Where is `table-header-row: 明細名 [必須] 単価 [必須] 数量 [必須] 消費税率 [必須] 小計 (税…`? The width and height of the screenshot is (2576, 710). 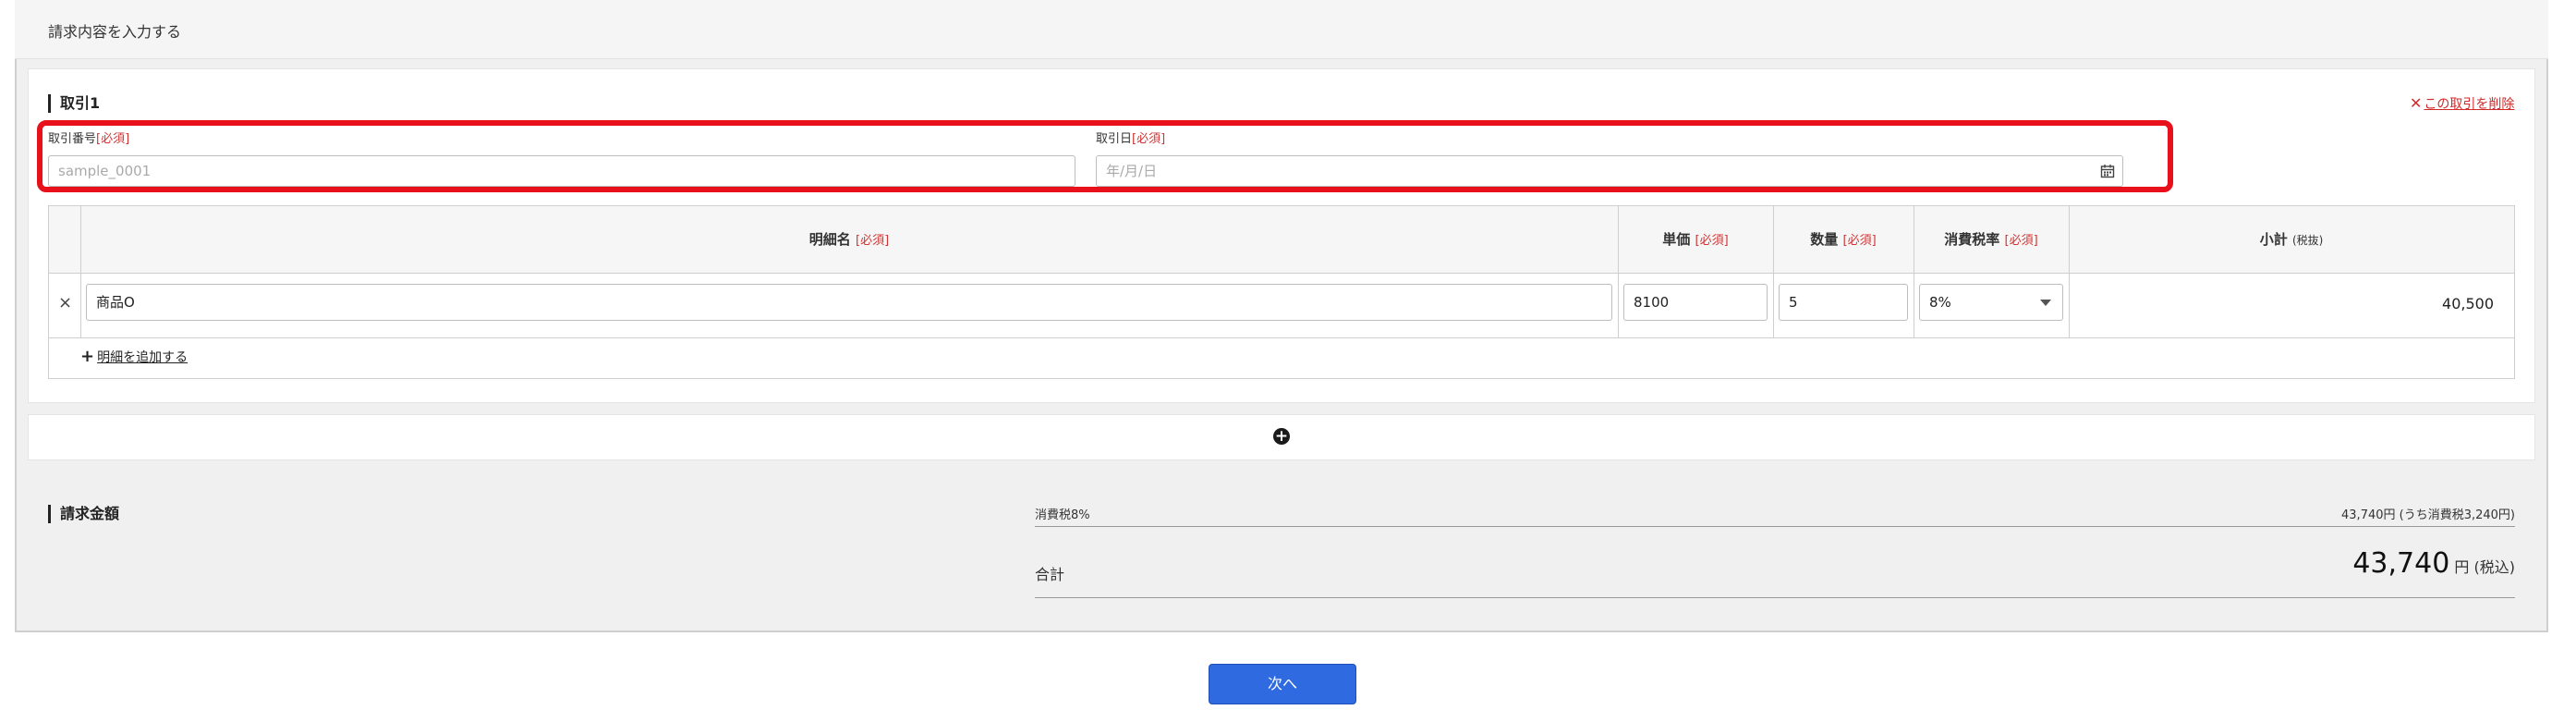 table-header-row: 明細名 [必須] 単価 [必須] 数量 [必須] 消費税率 [必須] 小計 (税… is located at coordinates (1281, 240).